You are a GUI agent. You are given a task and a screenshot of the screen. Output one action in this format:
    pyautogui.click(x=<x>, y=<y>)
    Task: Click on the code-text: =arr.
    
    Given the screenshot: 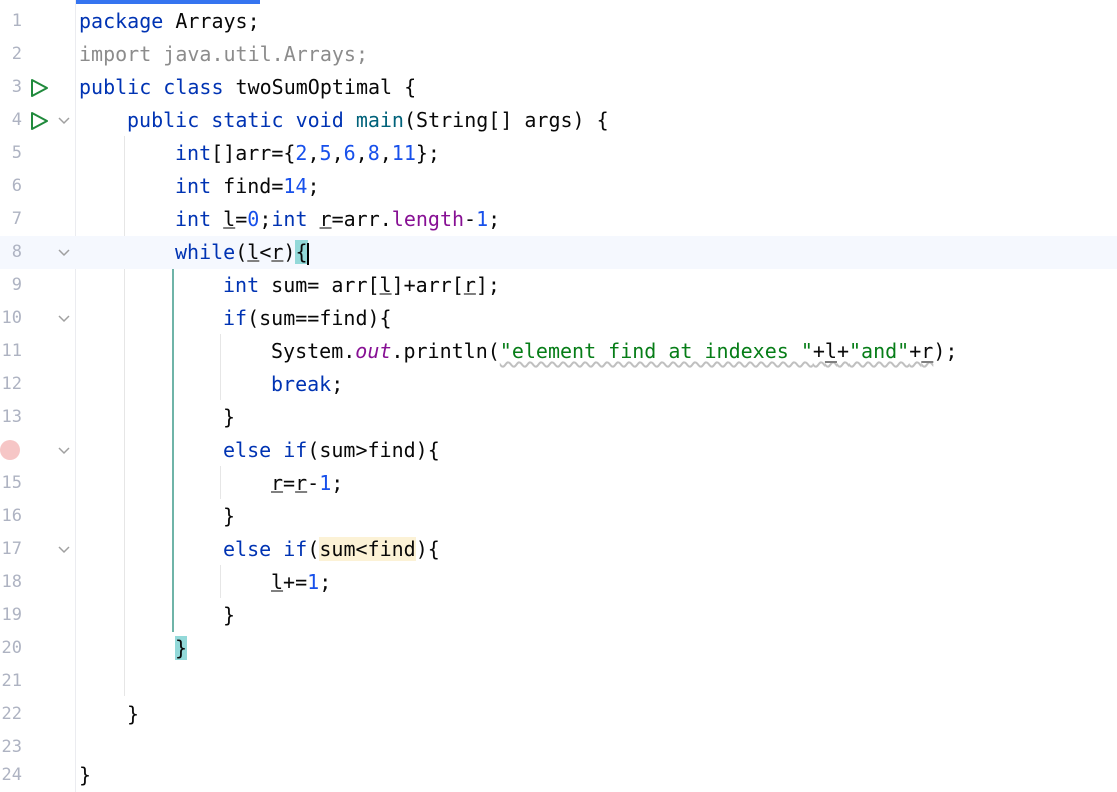 What is the action you would take?
    pyautogui.click(x=361, y=219)
    